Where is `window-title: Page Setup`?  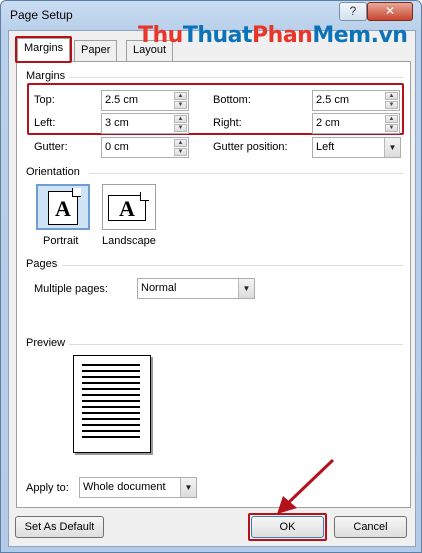
window-title: Page Setup is located at coordinates (41, 15).